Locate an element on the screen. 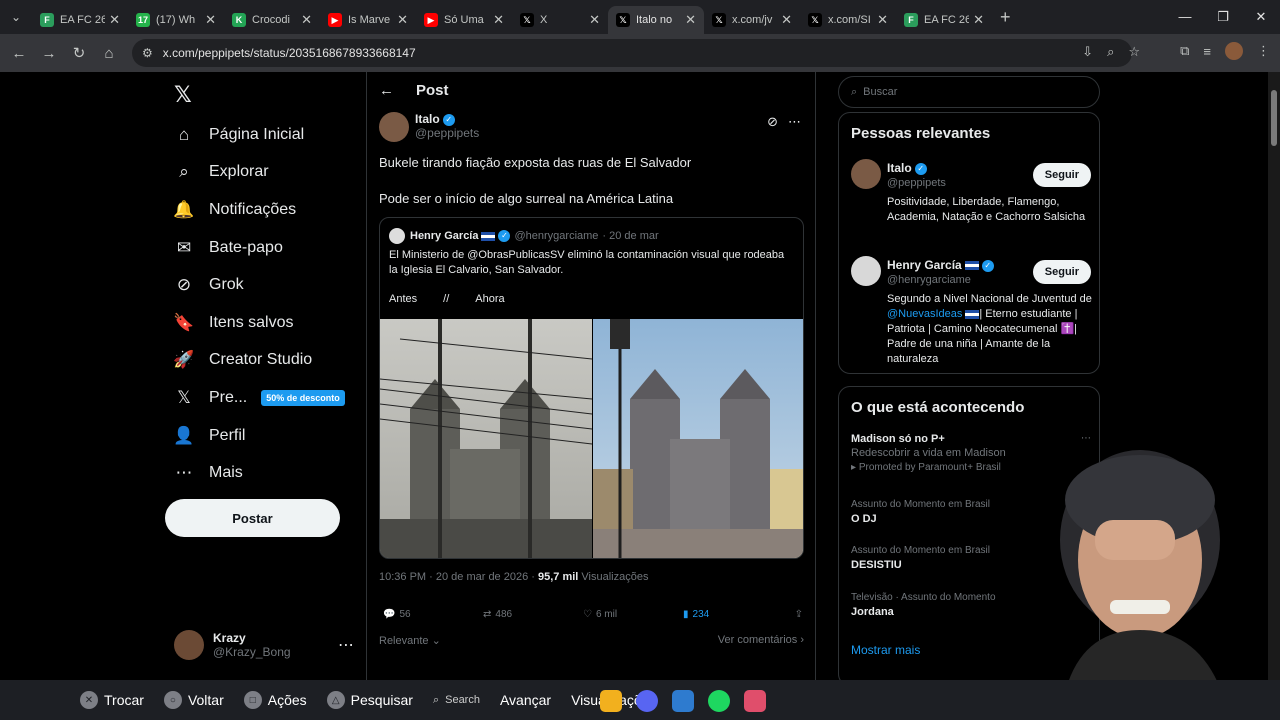 Image resolution: width=1280 pixels, height=720 pixels. bio-text: Segundo a Nivel Nacional de Juventud de is located at coordinates (989, 299).